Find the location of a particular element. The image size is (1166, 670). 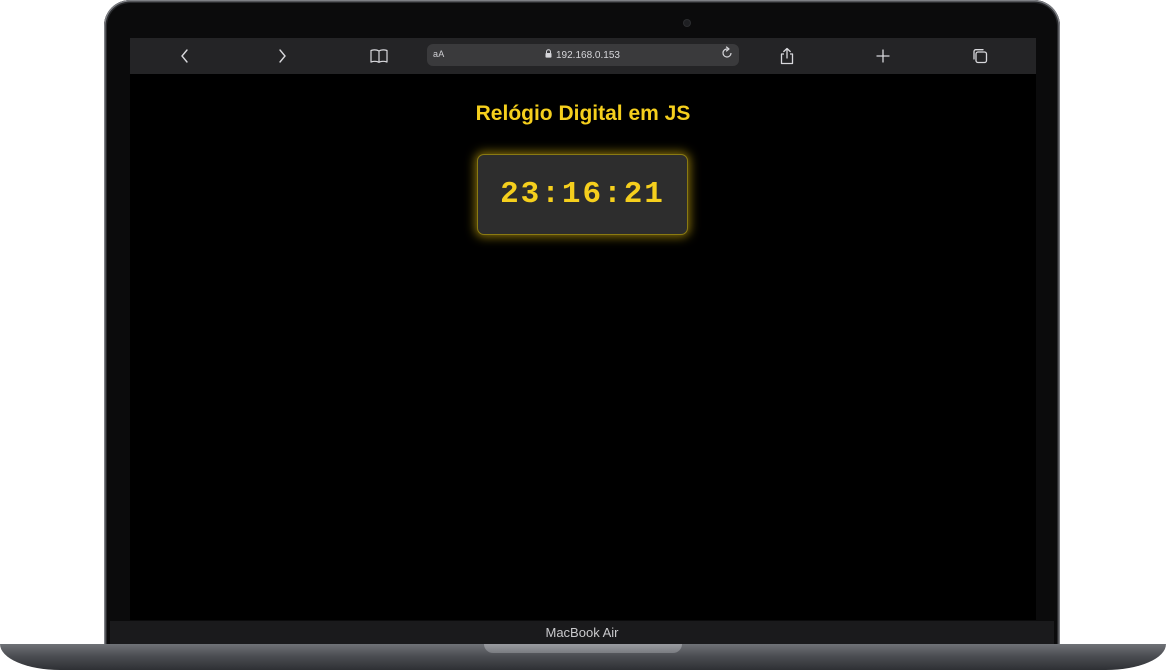

clock-time: 23:16:21 is located at coordinates (582, 194).